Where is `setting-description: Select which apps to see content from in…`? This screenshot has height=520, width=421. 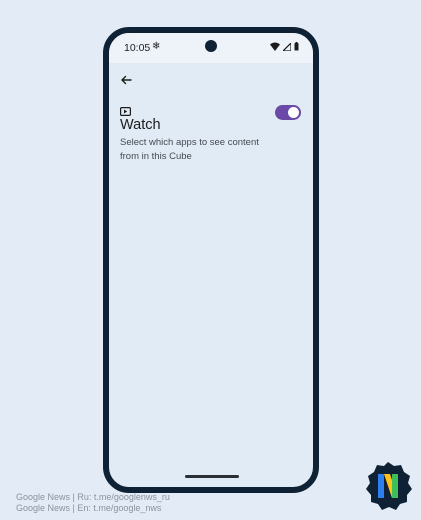 setting-description: Select which apps to see content from in… is located at coordinates (189, 149).